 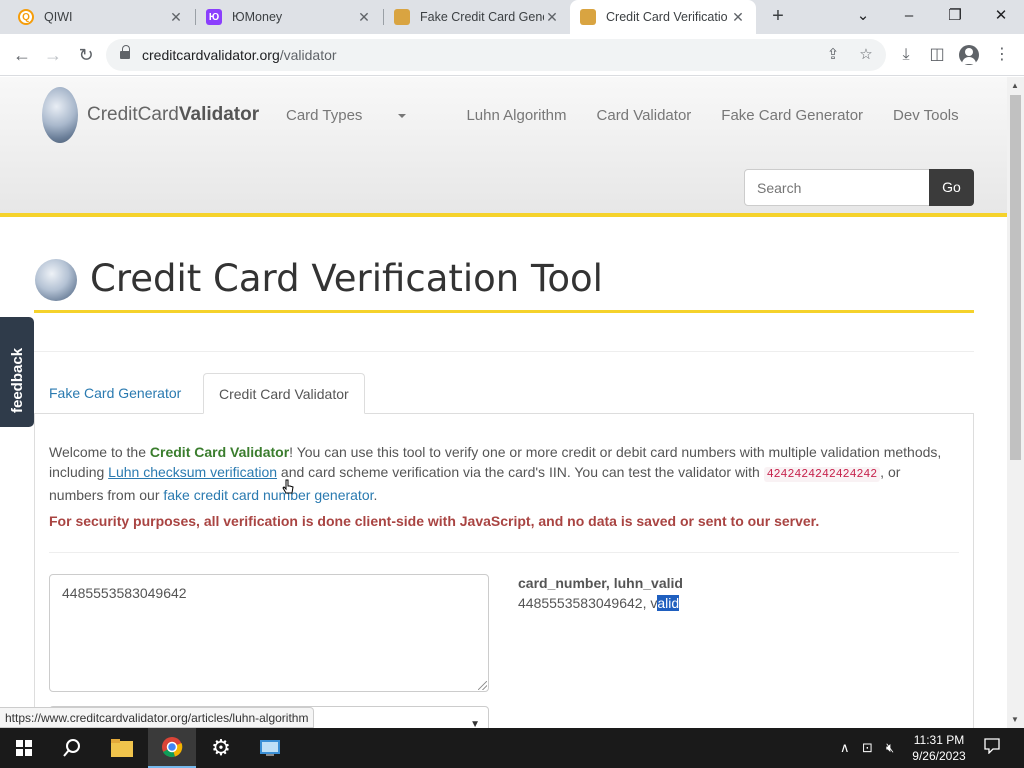 What do you see at coordinates (125, 52) in the screenshot?
I see `lock-icon` at bounding box center [125, 52].